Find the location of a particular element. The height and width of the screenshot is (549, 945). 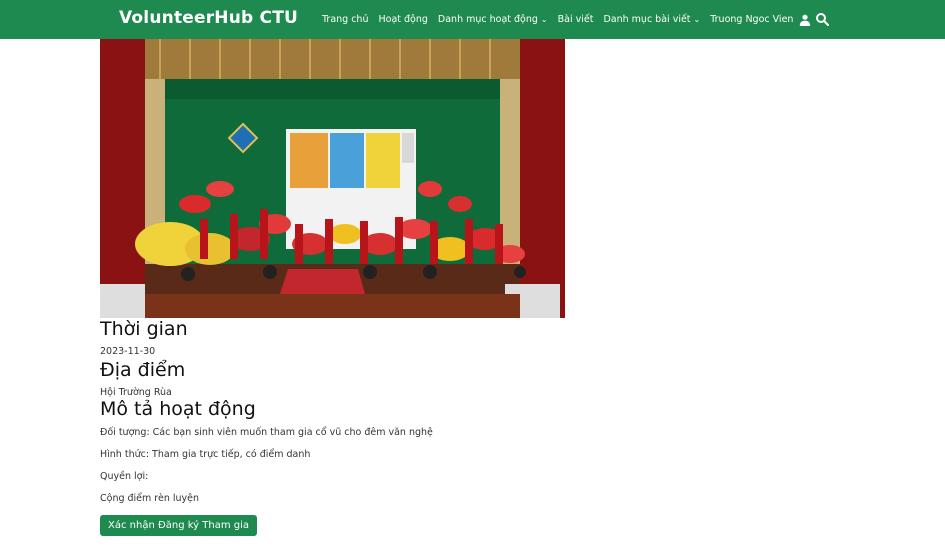

event-location: Hội Trường Rùa is located at coordinates (136, 392).